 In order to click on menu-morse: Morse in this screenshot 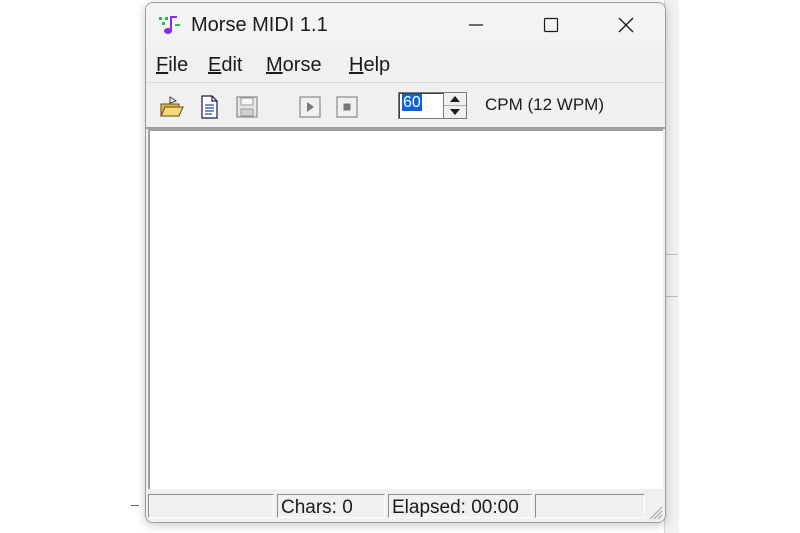, I will do `click(294, 65)`.